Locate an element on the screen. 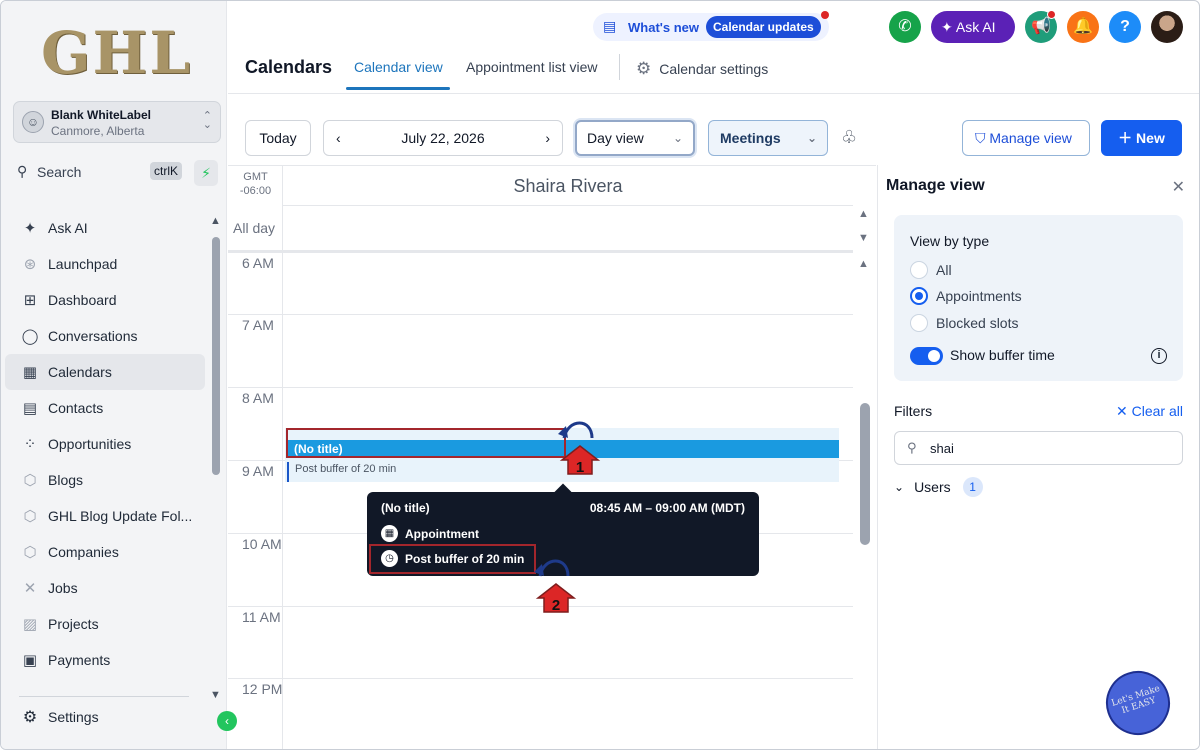 This screenshot has height=750, width=1200. sidebar-item-dashboard: ⊞ Dashboard is located at coordinates (105, 300).